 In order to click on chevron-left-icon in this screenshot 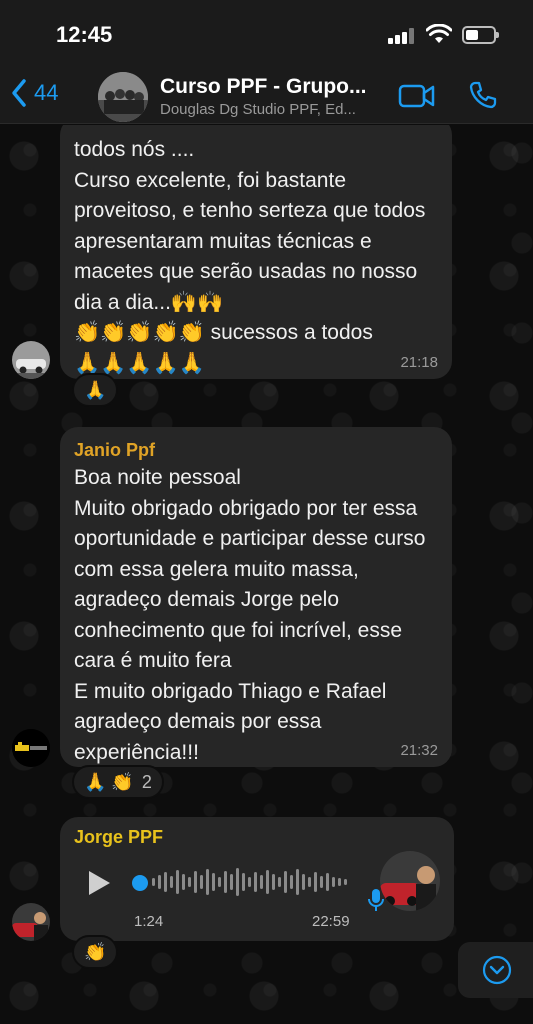, I will do `click(19, 93)`.